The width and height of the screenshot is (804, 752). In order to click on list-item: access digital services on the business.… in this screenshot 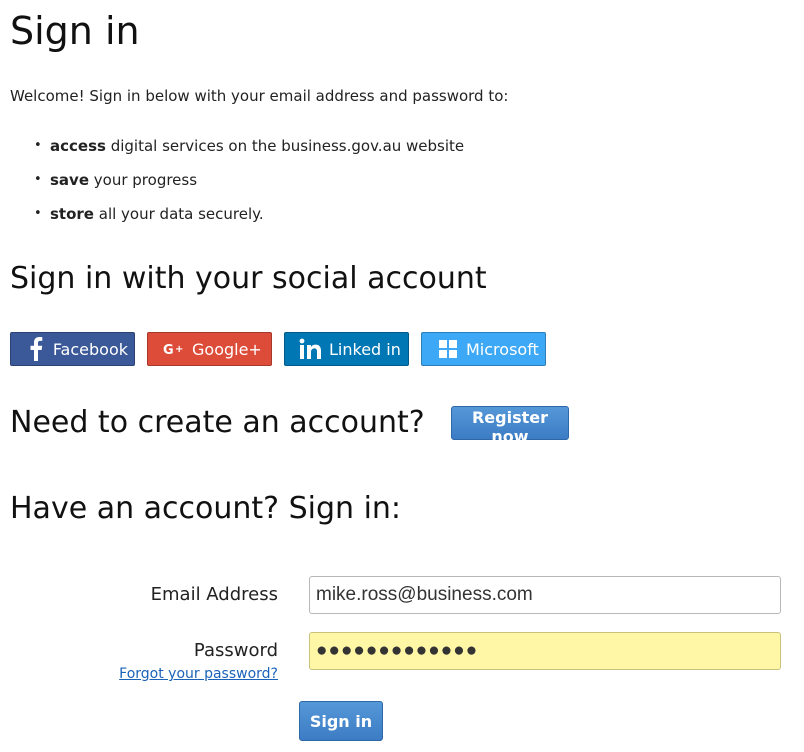, I will do `click(249, 153)`.